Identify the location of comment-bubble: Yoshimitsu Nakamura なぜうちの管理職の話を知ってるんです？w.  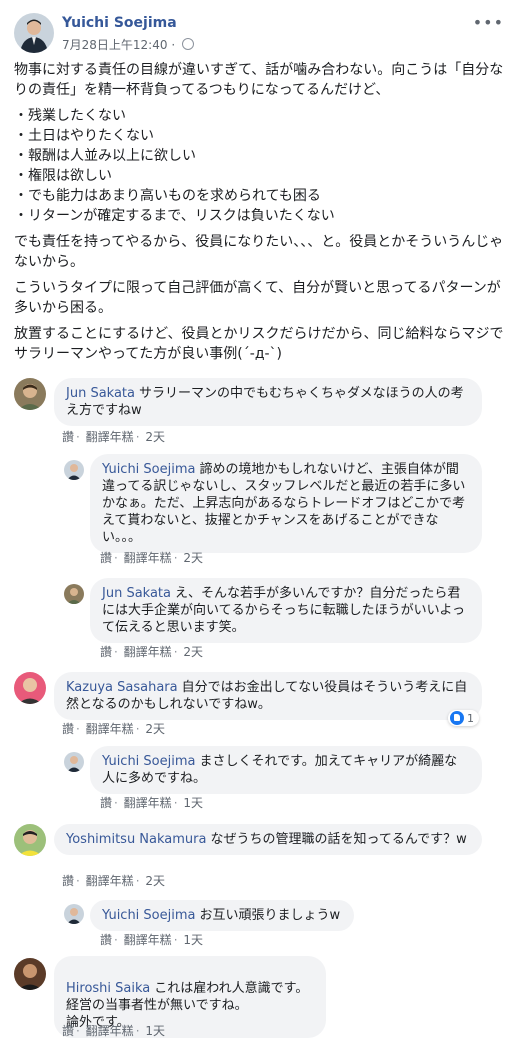
(268, 839).